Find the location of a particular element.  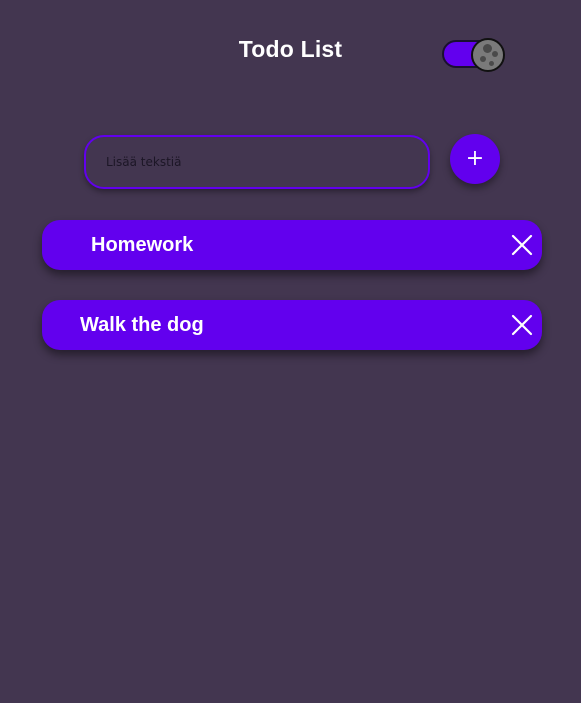

add-todo-button: + is located at coordinates (475, 159).